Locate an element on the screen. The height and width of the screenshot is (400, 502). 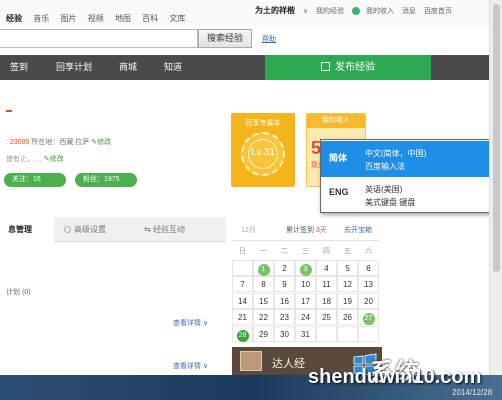
fans-count-badge: 粉丝：1975 is located at coordinates (106, 180).